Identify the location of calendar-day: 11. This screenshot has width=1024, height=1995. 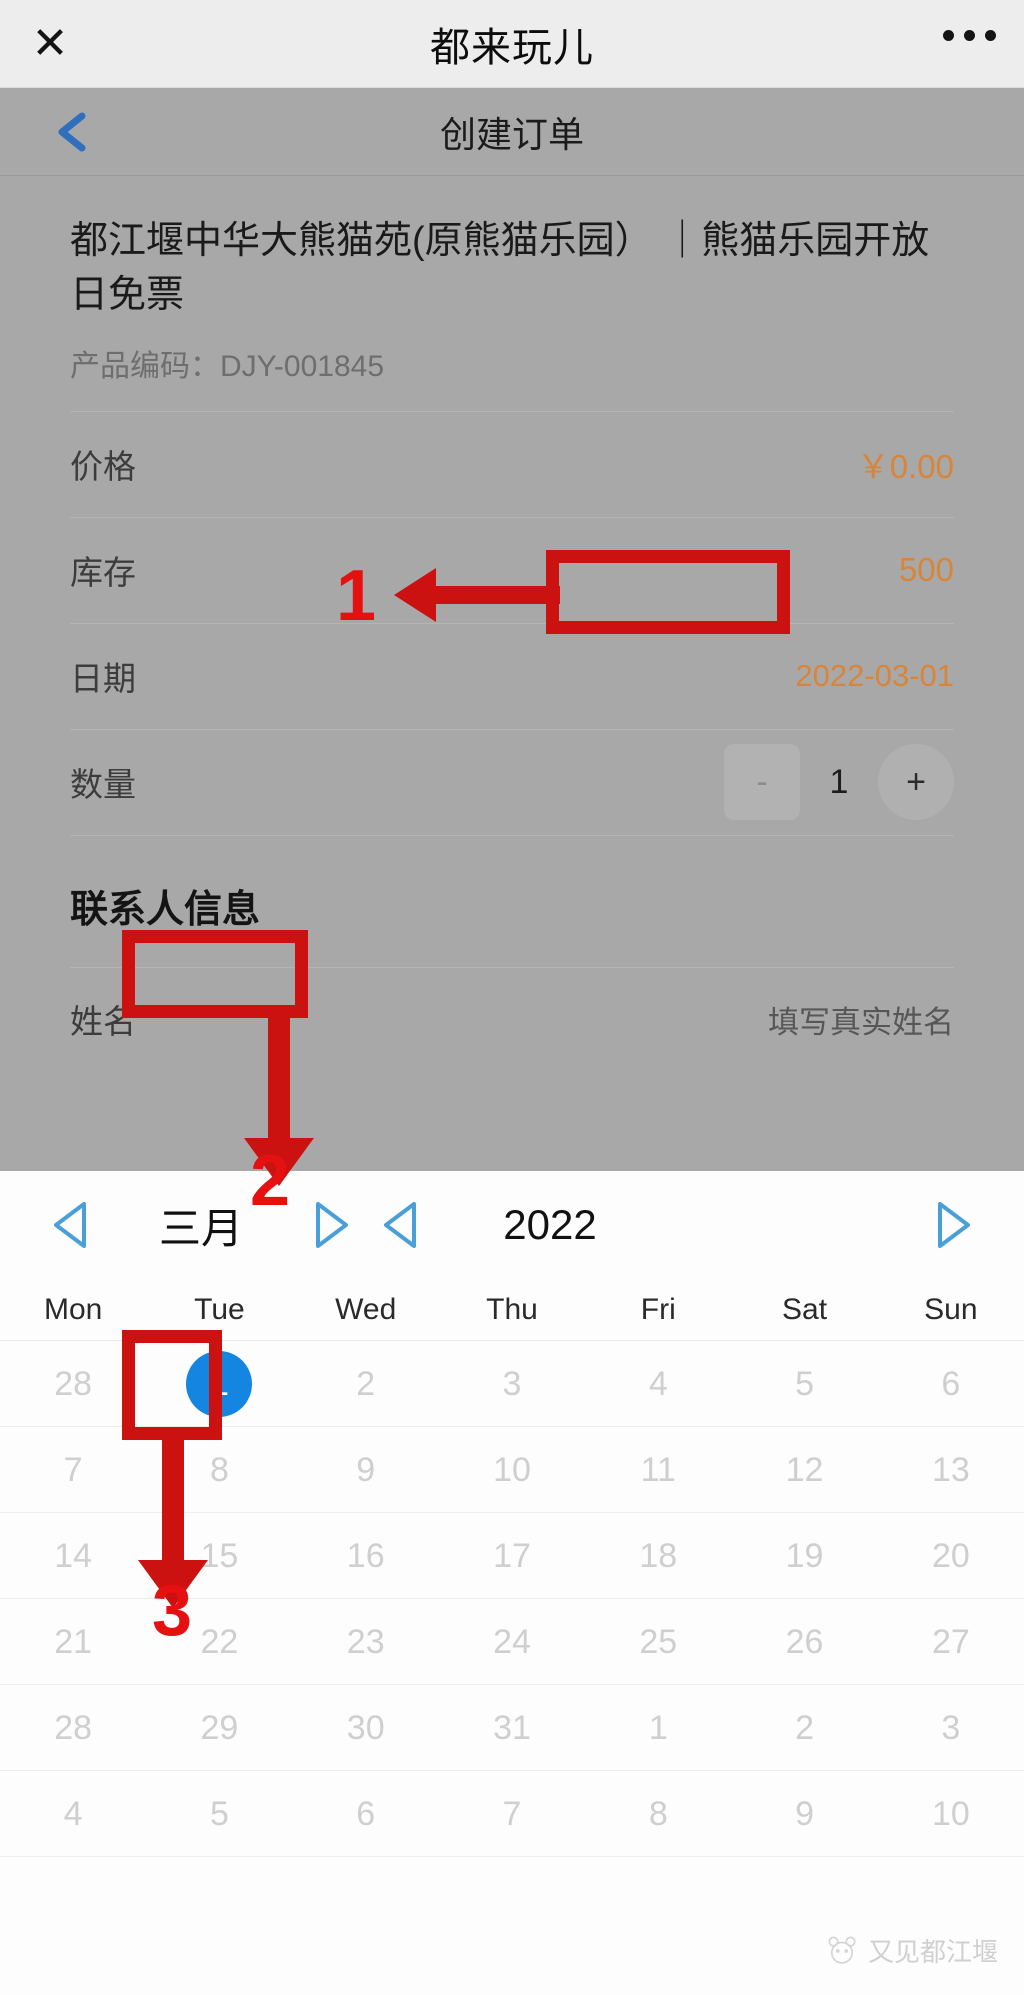
(658, 1470).